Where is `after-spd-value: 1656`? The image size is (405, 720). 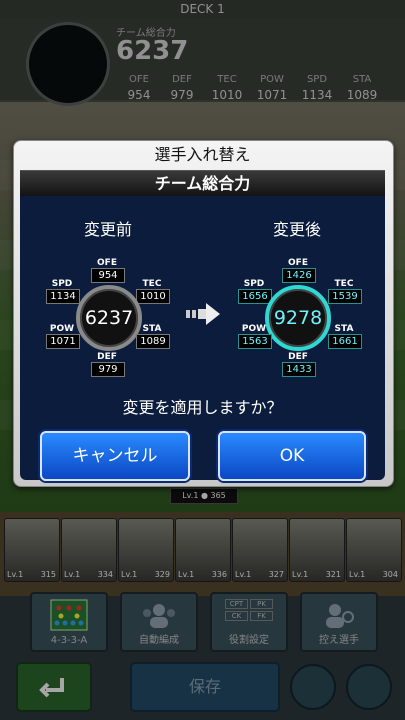 after-spd-value: 1656 is located at coordinates (255, 296).